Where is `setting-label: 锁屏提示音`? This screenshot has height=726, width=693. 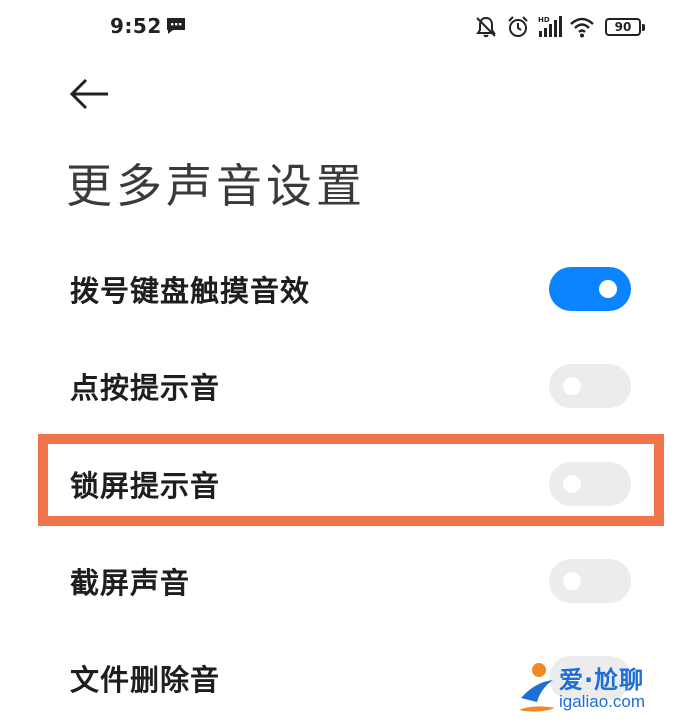 setting-label: 锁屏提示音 is located at coordinates (145, 486).